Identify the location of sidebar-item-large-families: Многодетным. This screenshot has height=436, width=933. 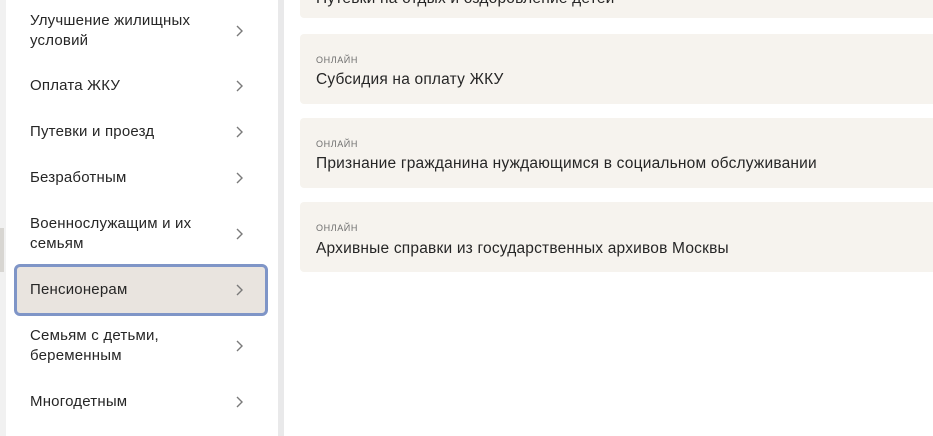
(141, 402).